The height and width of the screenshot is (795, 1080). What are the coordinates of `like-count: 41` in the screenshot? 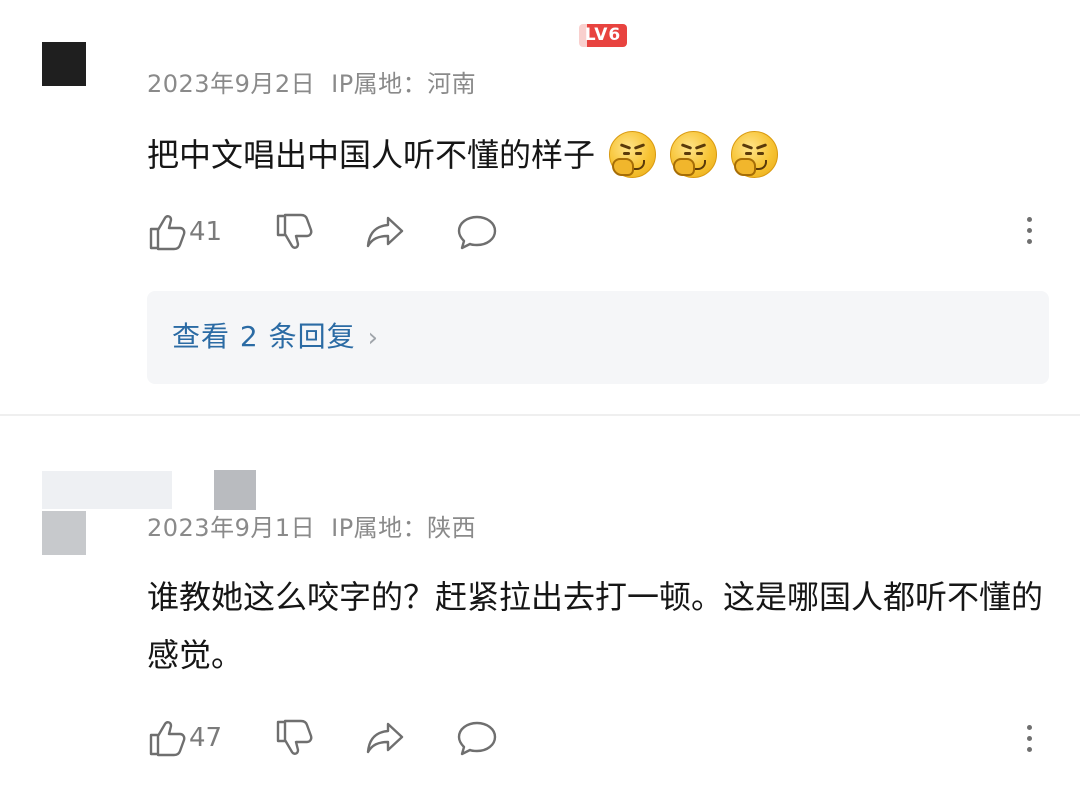 It's located at (206, 232).